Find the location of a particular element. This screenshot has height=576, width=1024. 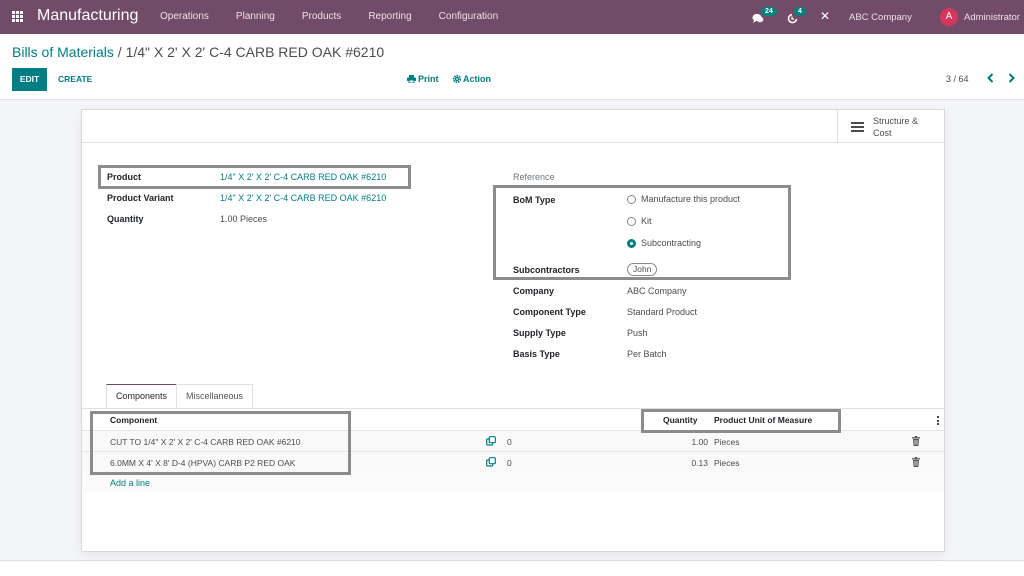

highlight-box-quantity-uom is located at coordinates (741, 421).